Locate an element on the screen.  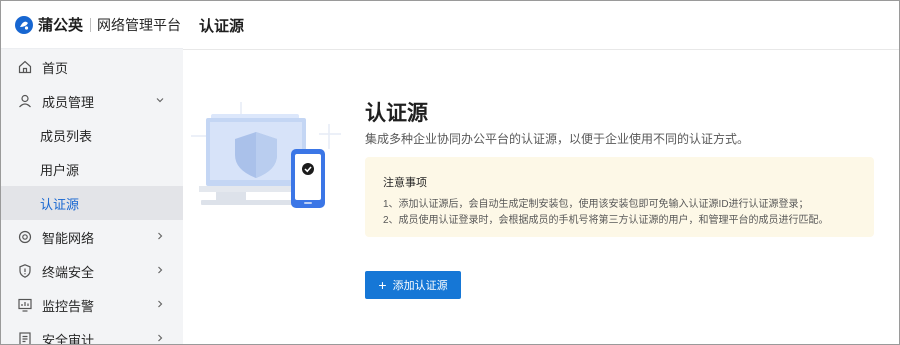
sidebar-subitem-member-list: 成员列表 is located at coordinates (92, 135).